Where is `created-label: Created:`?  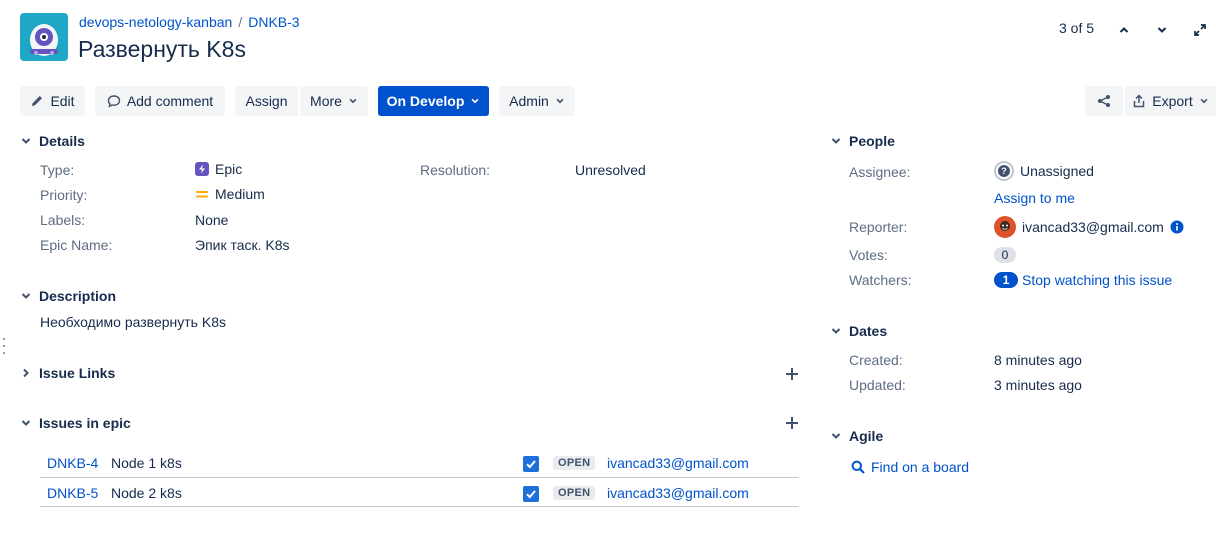 created-label: Created: is located at coordinates (876, 360).